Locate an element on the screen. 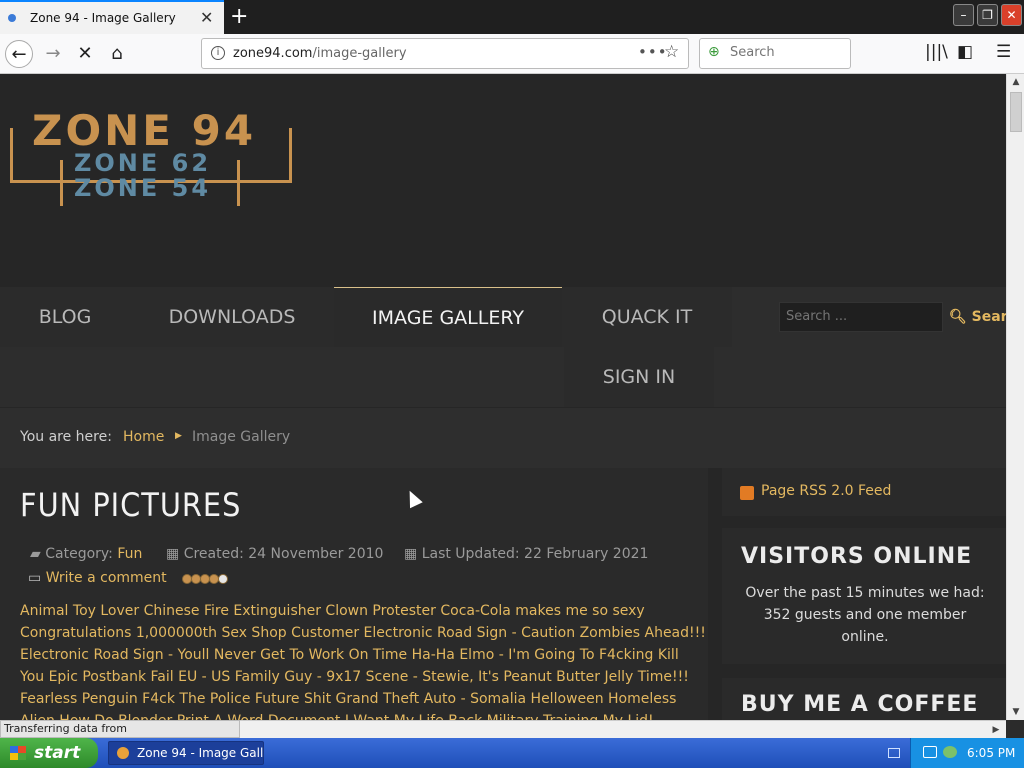 The width and height of the screenshot is (1024, 768). coffee-title: BUY ME A COFFEE is located at coordinates (860, 704).